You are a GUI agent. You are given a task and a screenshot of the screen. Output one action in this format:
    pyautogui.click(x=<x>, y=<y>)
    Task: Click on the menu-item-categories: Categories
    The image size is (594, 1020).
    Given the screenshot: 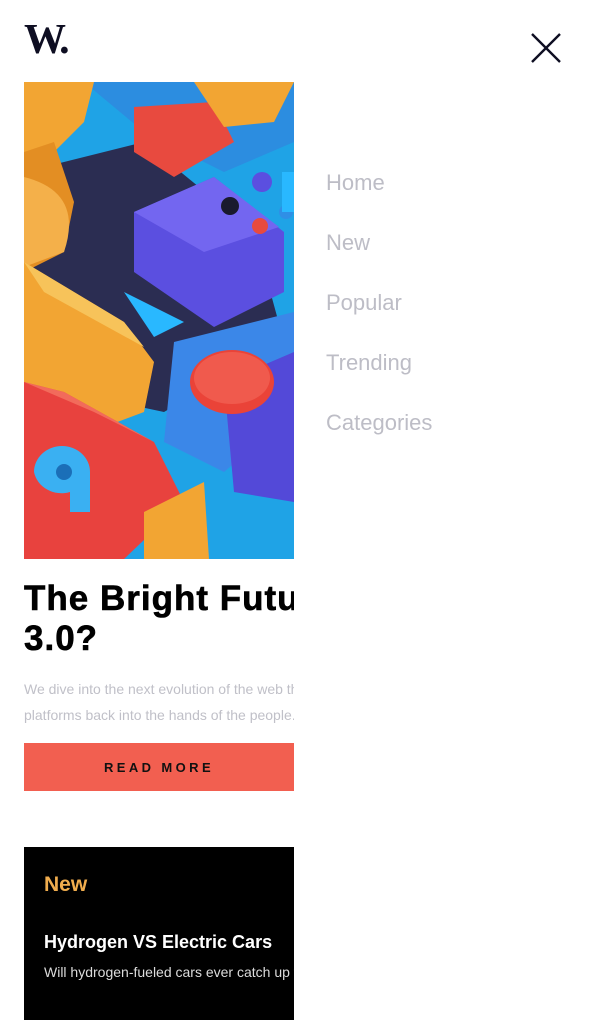 What is the action you would take?
    pyautogui.click(x=379, y=440)
    